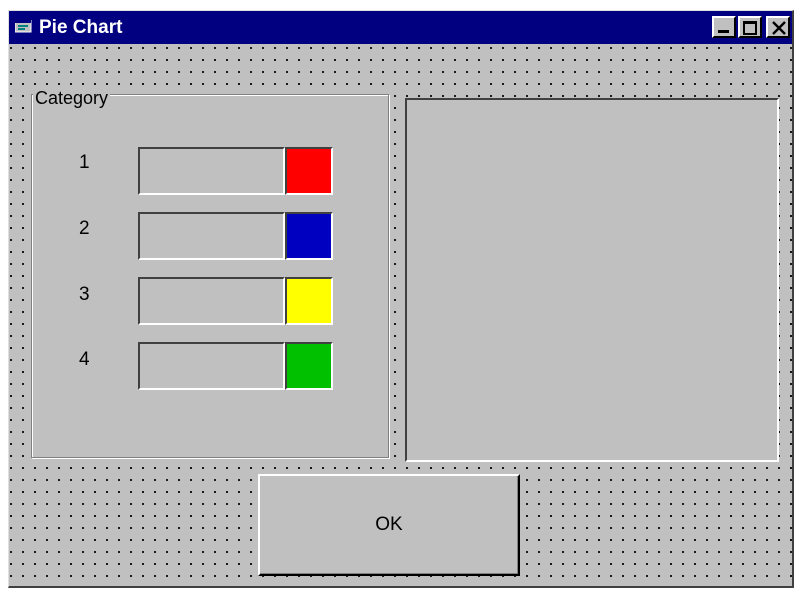 The width and height of the screenshot is (796, 591). Describe the element at coordinates (72, 98) in the screenshot. I see `category-frame-label: Category` at that location.